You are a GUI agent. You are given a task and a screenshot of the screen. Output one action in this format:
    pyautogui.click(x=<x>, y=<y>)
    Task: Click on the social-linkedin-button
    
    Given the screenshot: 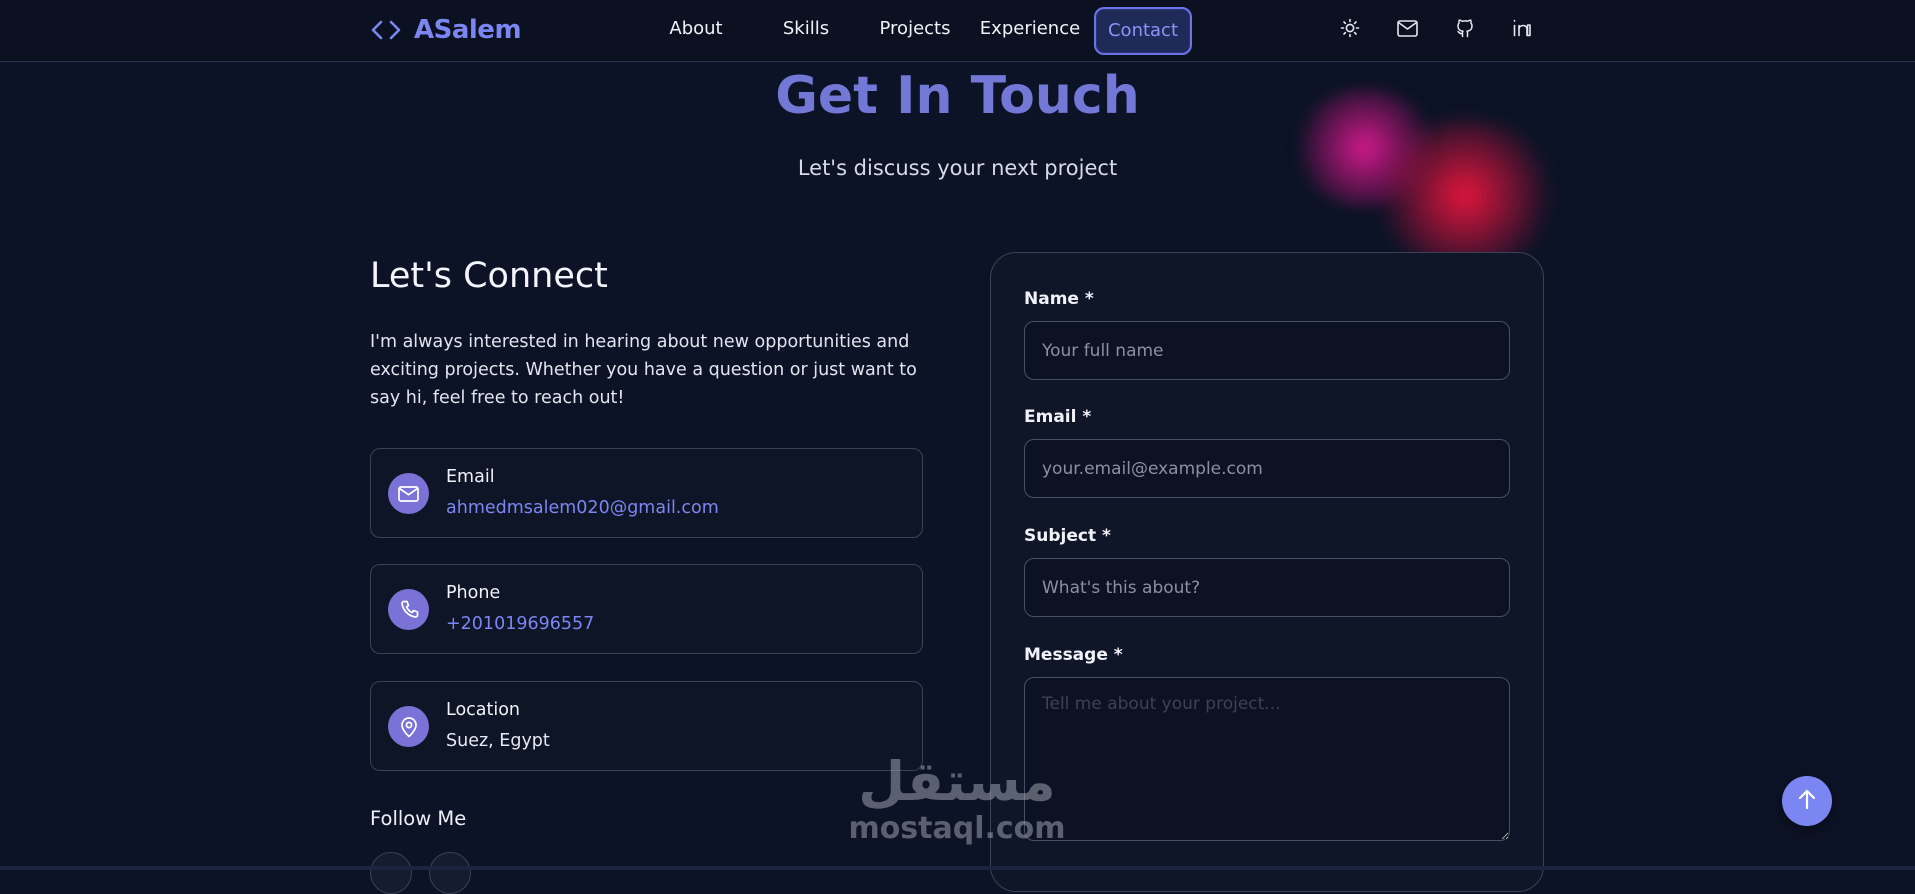 What is the action you would take?
    pyautogui.click(x=450, y=873)
    